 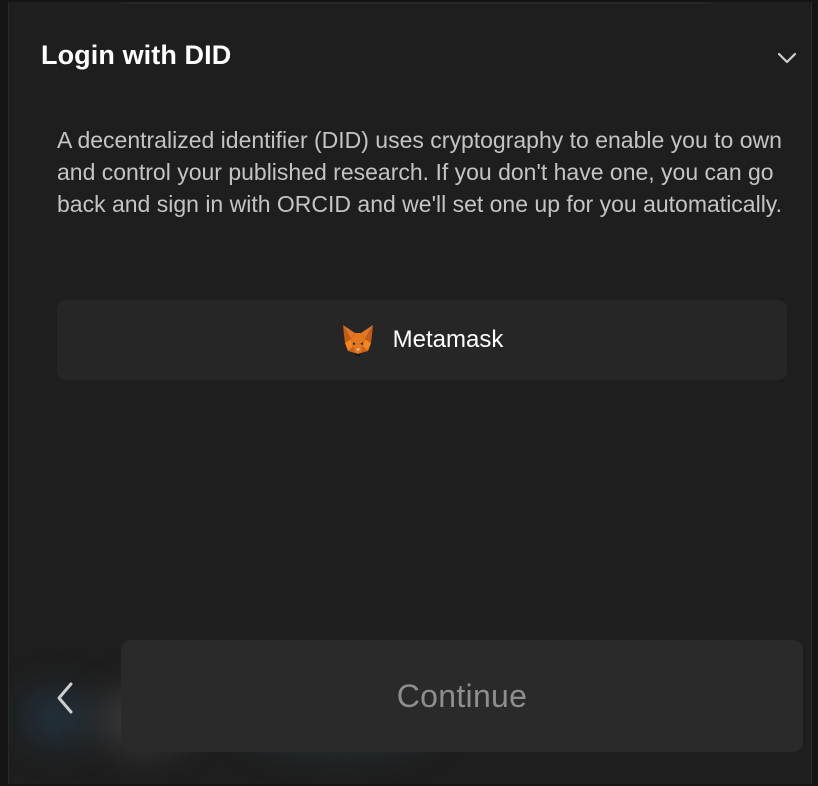 What do you see at coordinates (410, 57) in the screenshot?
I see `dialog-header: Login with DID` at bounding box center [410, 57].